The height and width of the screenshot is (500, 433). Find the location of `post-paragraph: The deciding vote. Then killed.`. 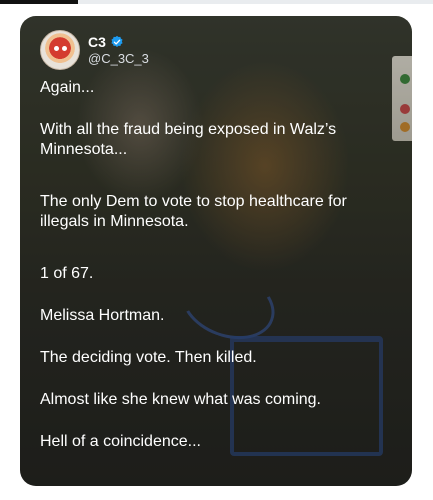

post-paragraph: The deciding vote. Then killed. is located at coordinates (148, 357).